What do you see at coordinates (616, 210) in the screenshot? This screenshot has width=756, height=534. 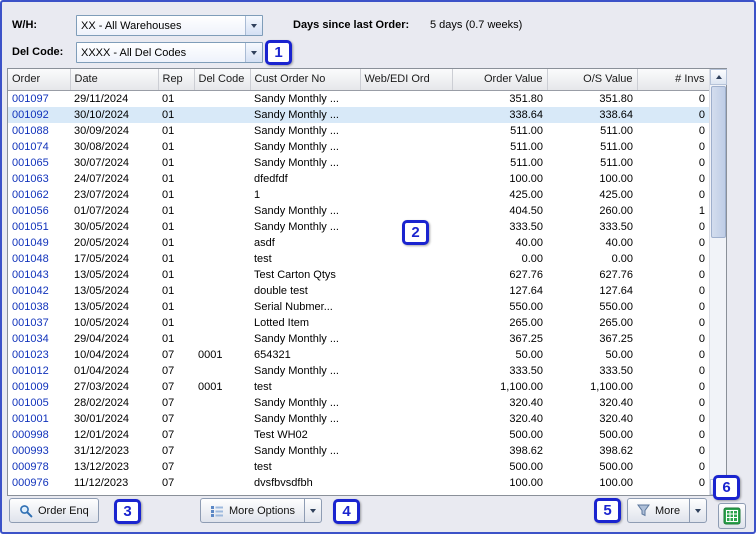 I see `cell-os-value: 260.00` at bounding box center [616, 210].